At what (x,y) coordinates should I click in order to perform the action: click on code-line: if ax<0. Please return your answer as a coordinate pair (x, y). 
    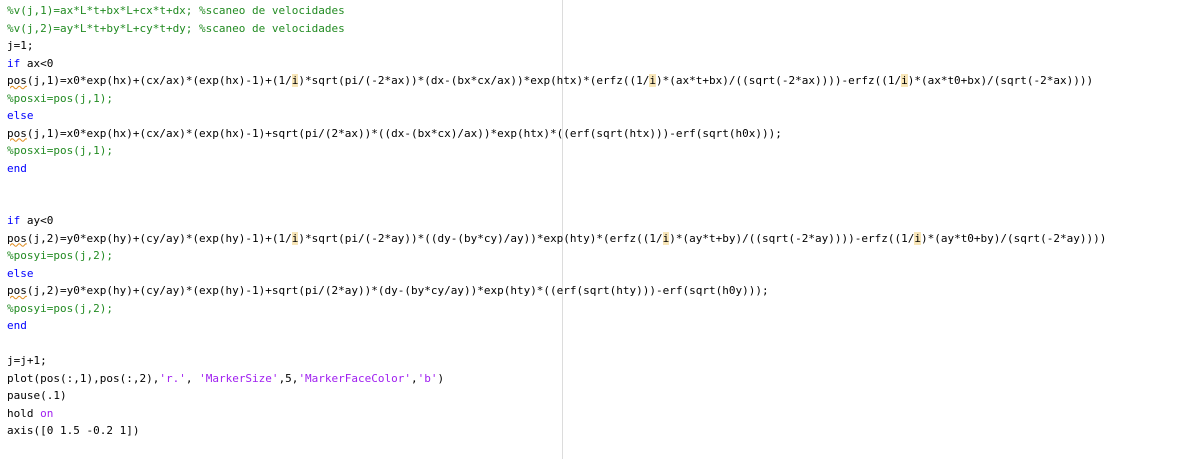
    Looking at the image, I should click on (603, 64).